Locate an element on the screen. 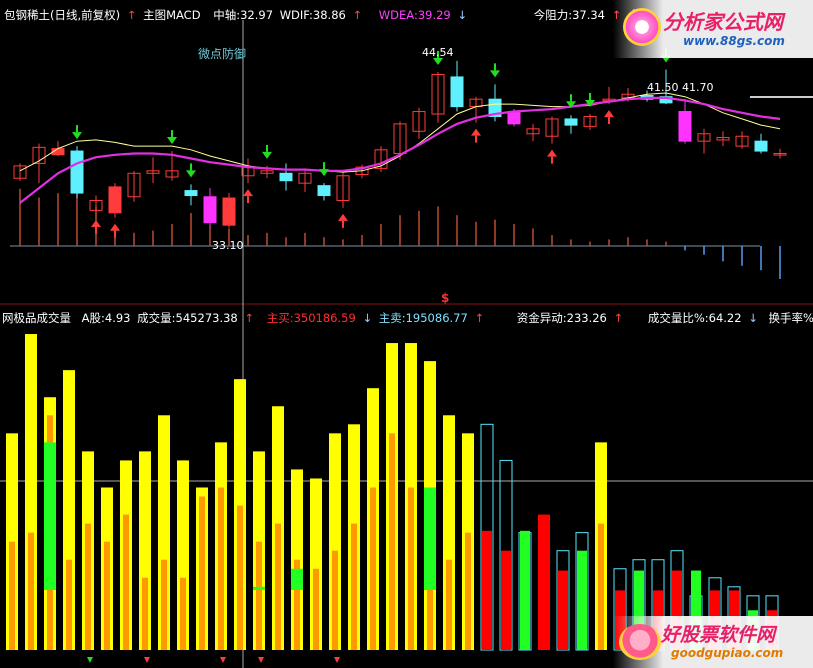 The width and height of the screenshot is (813, 668). volume-title: 网极品成交量 is located at coordinates (36, 318).